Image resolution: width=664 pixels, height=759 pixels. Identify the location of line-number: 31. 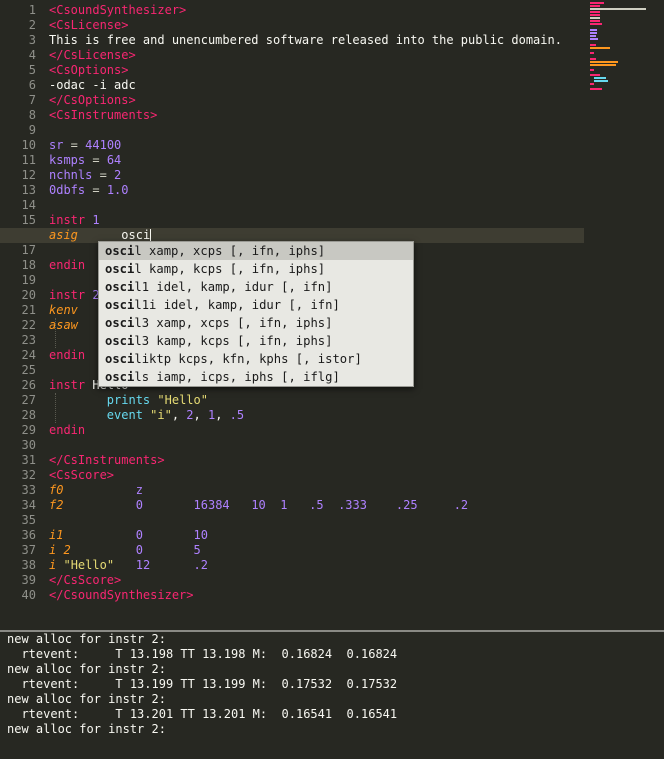
(28, 460).